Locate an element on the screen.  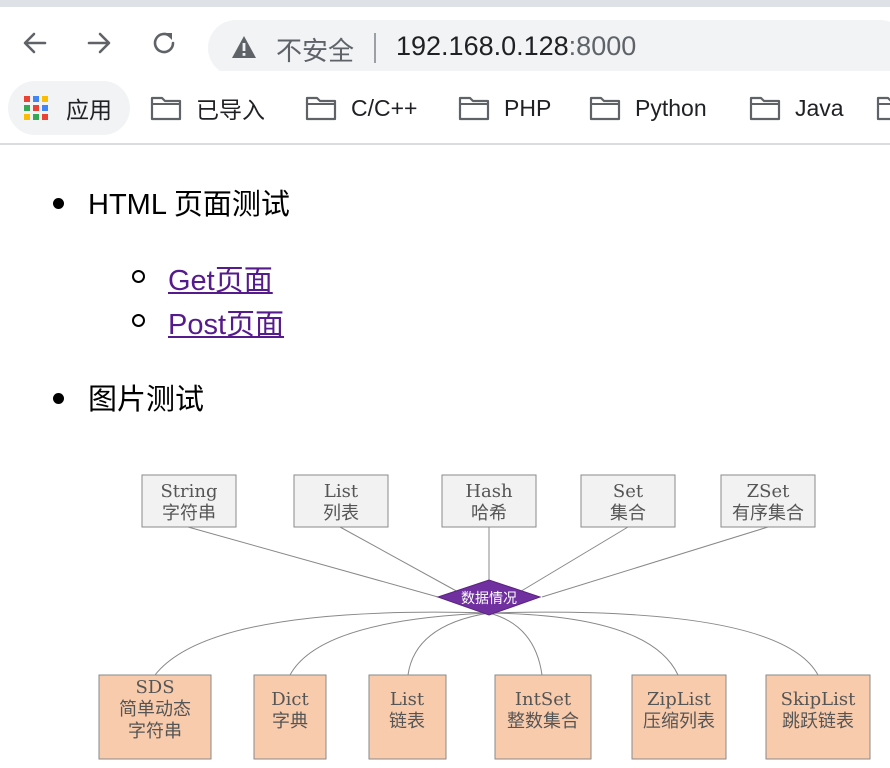
bookmark-label: C/C++ is located at coordinates (384, 107).